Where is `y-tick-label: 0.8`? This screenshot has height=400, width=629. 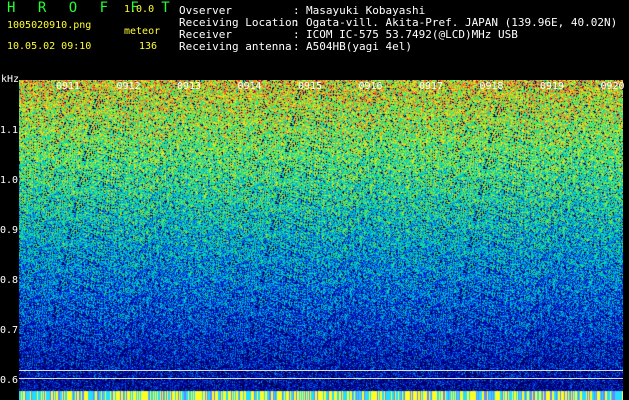
y-tick-label: 0.8 is located at coordinates (9, 280).